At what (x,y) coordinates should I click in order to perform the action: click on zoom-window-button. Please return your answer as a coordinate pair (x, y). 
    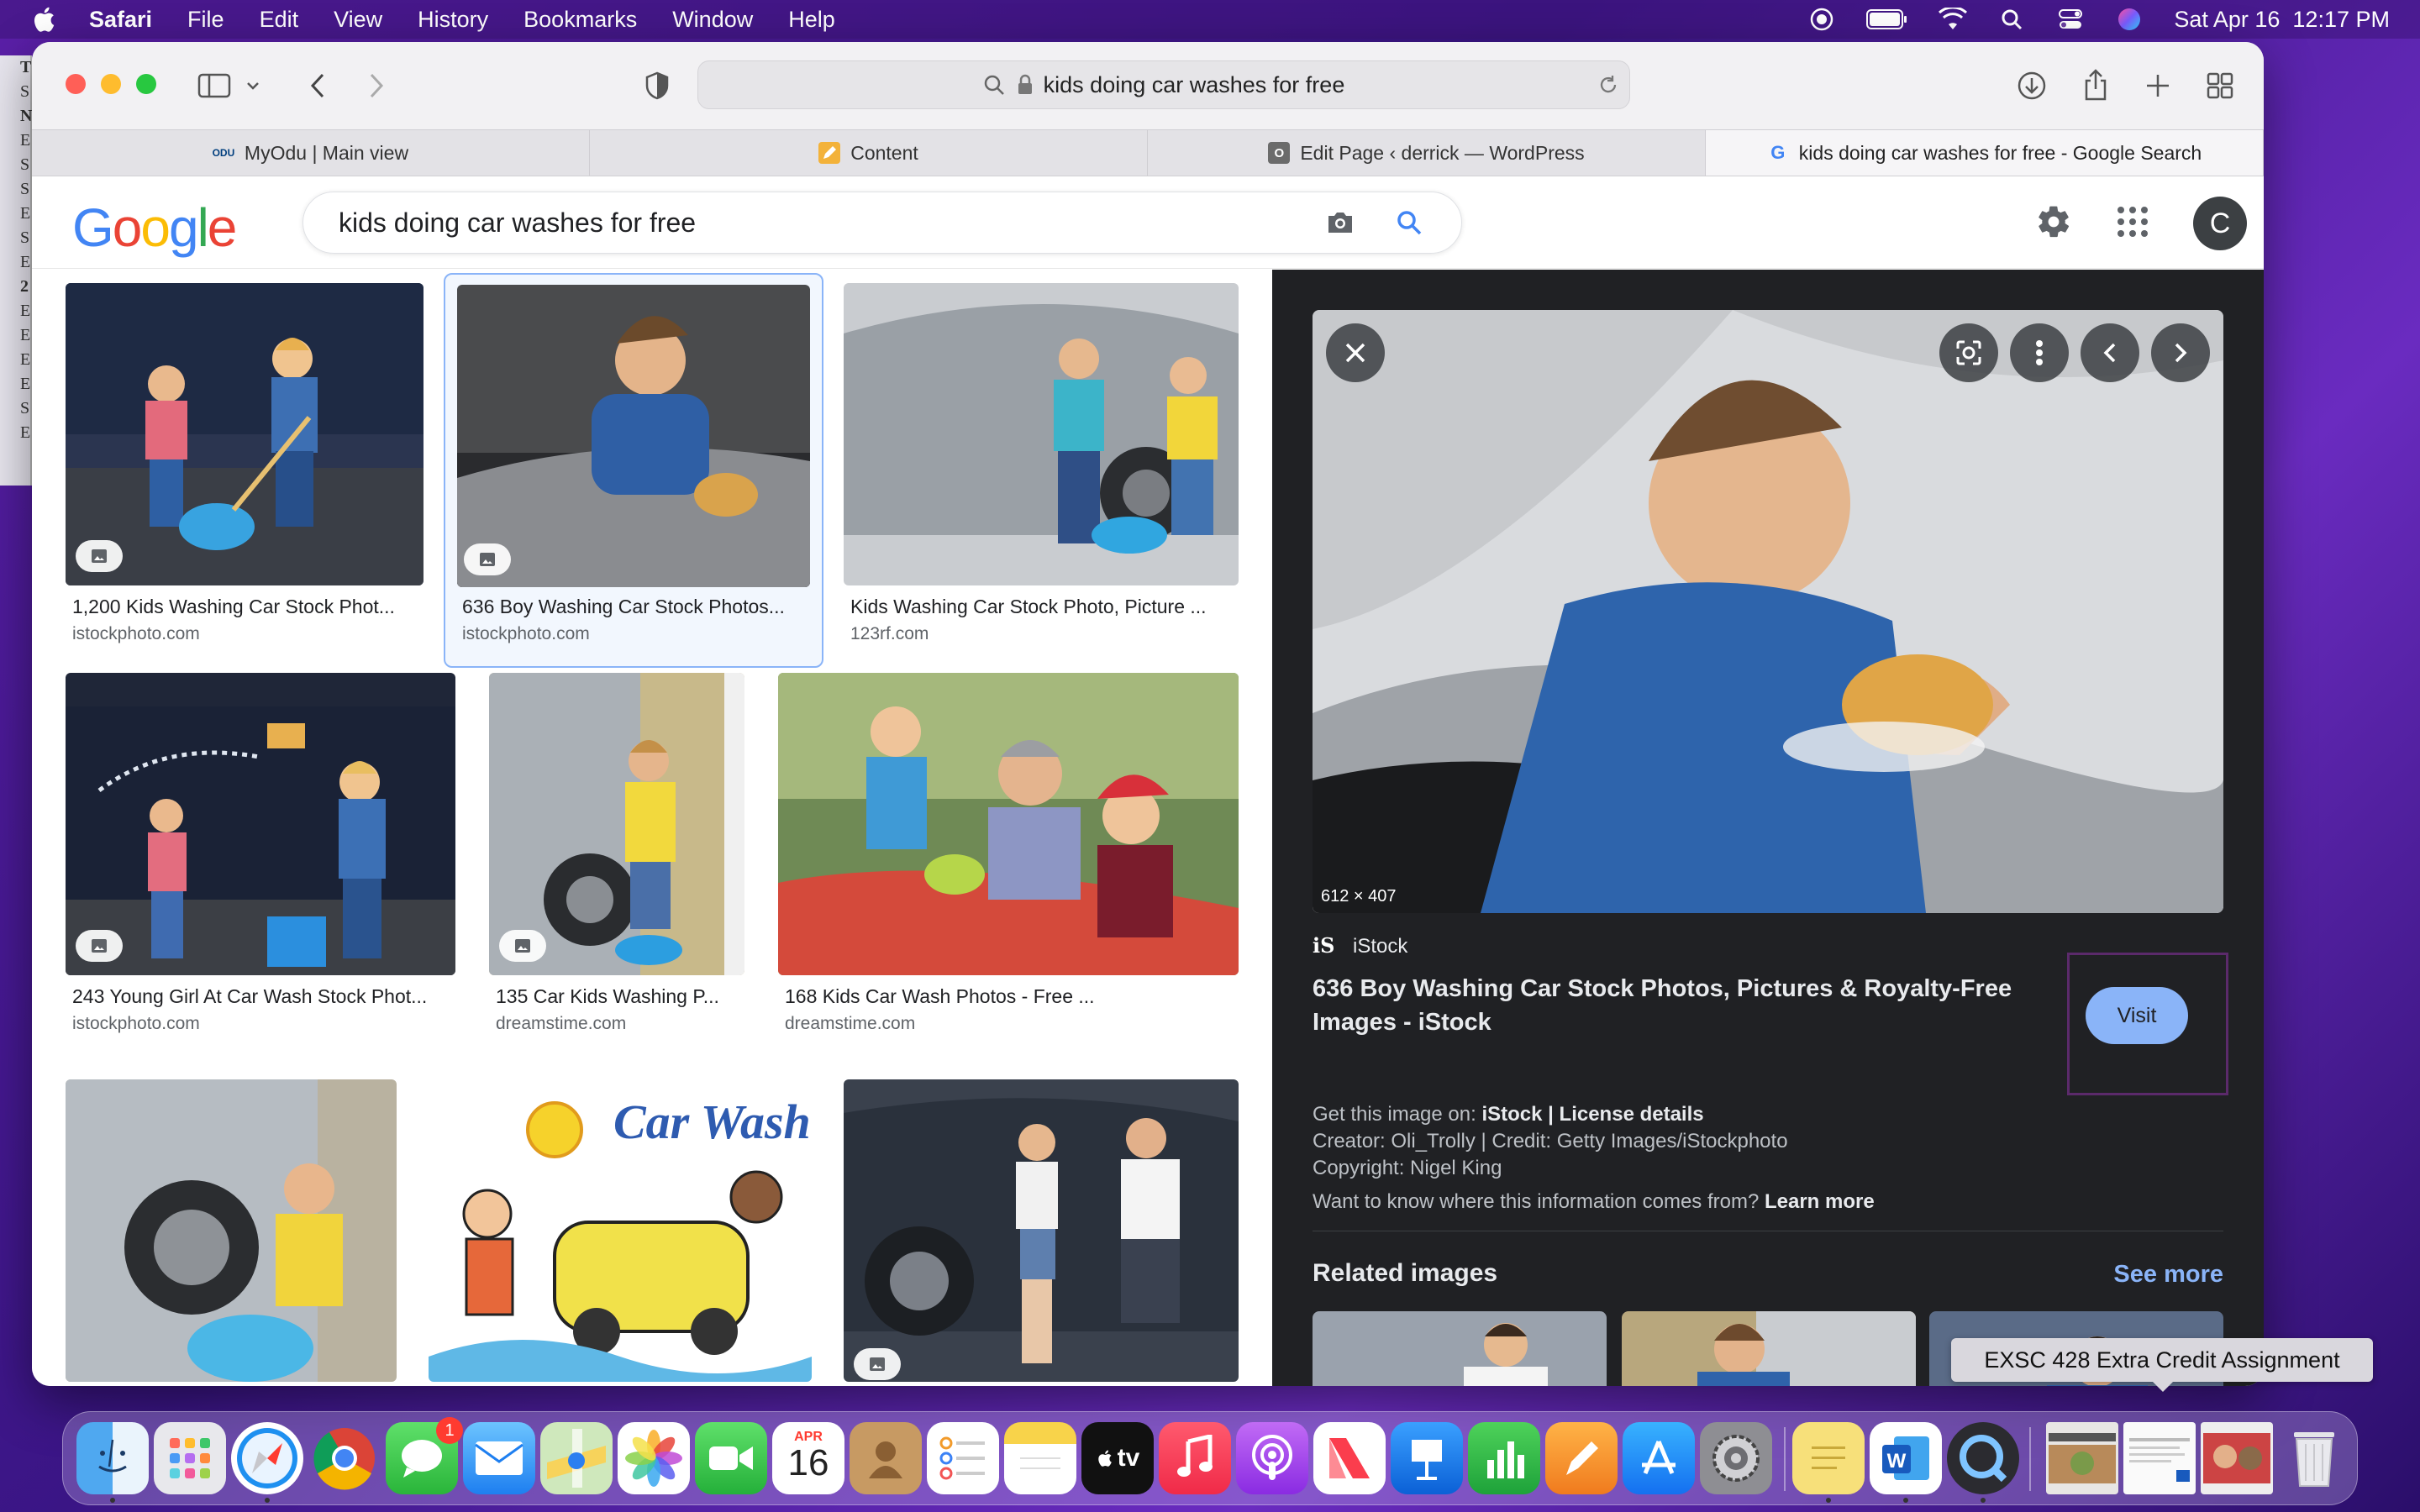
    Looking at the image, I should click on (146, 84).